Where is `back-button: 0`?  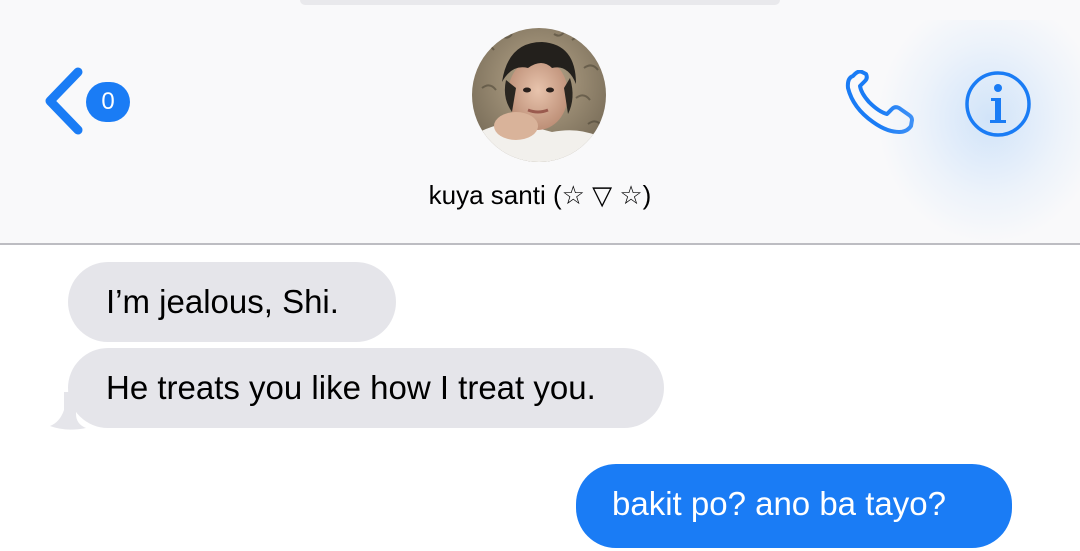 back-button: 0 is located at coordinates (88, 101).